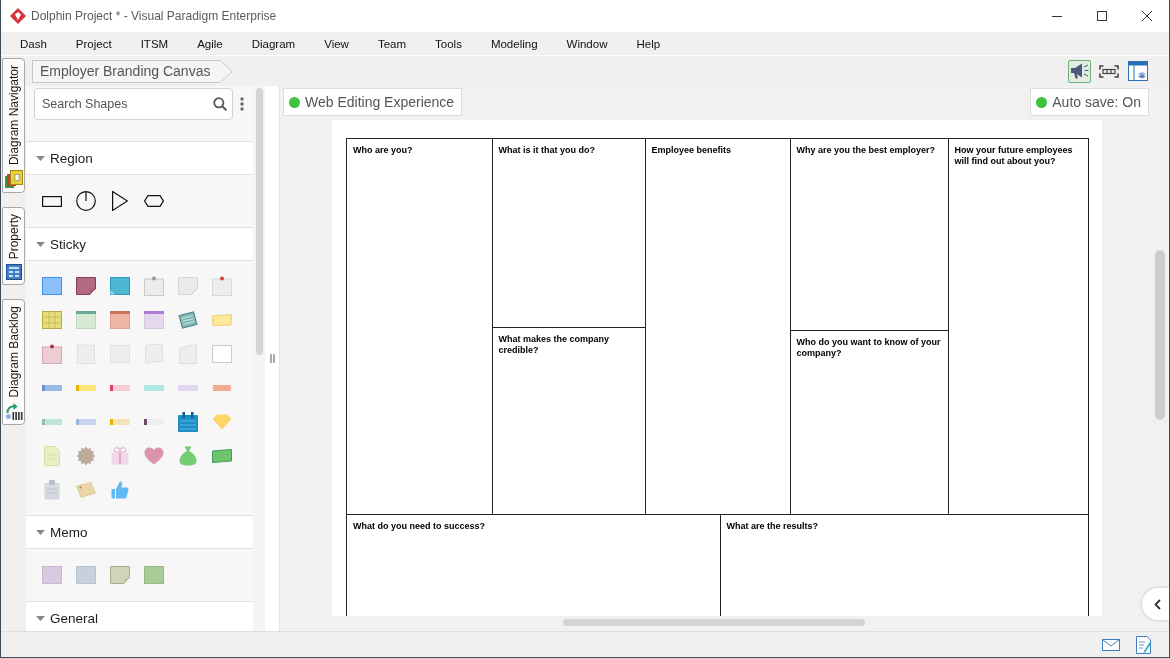 The height and width of the screenshot is (658, 1170). What do you see at coordinates (222, 422) in the screenshot?
I see `diamond-icon` at bounding box center [222, 422].